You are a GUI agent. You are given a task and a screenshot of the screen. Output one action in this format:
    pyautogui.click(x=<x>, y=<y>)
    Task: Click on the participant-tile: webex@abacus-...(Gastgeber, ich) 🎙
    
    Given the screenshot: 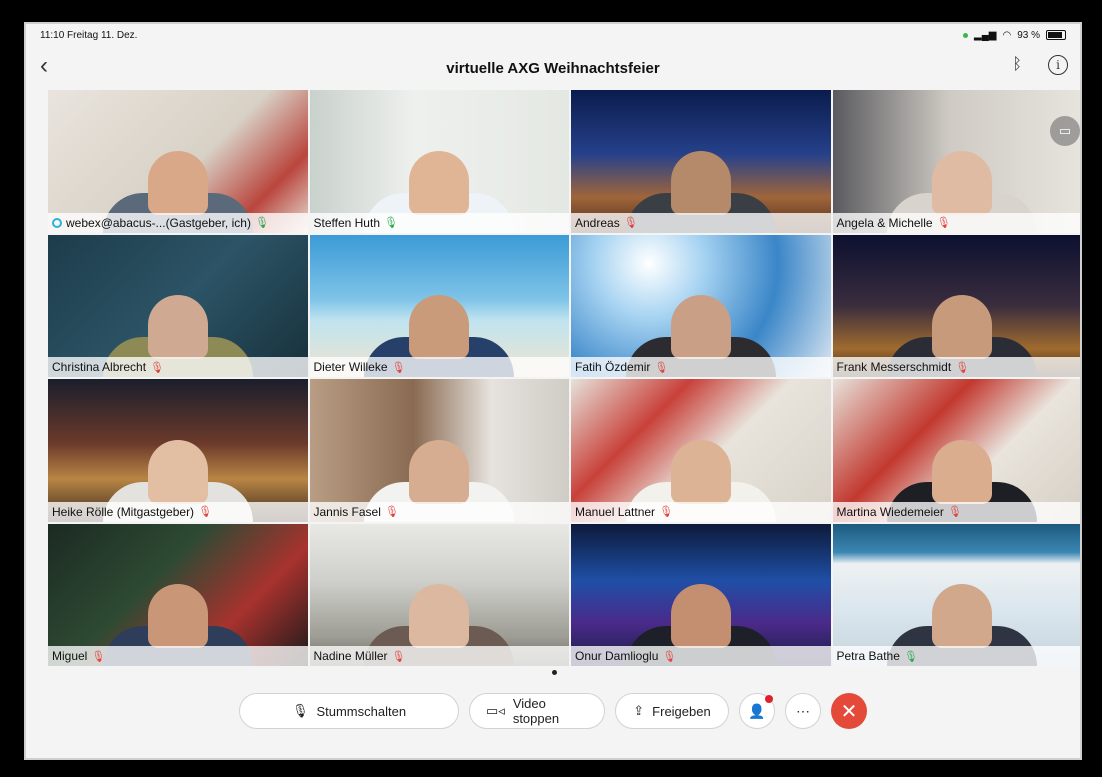 What is the action you would take?
    pyautogui.click(x=178, y=161)
    